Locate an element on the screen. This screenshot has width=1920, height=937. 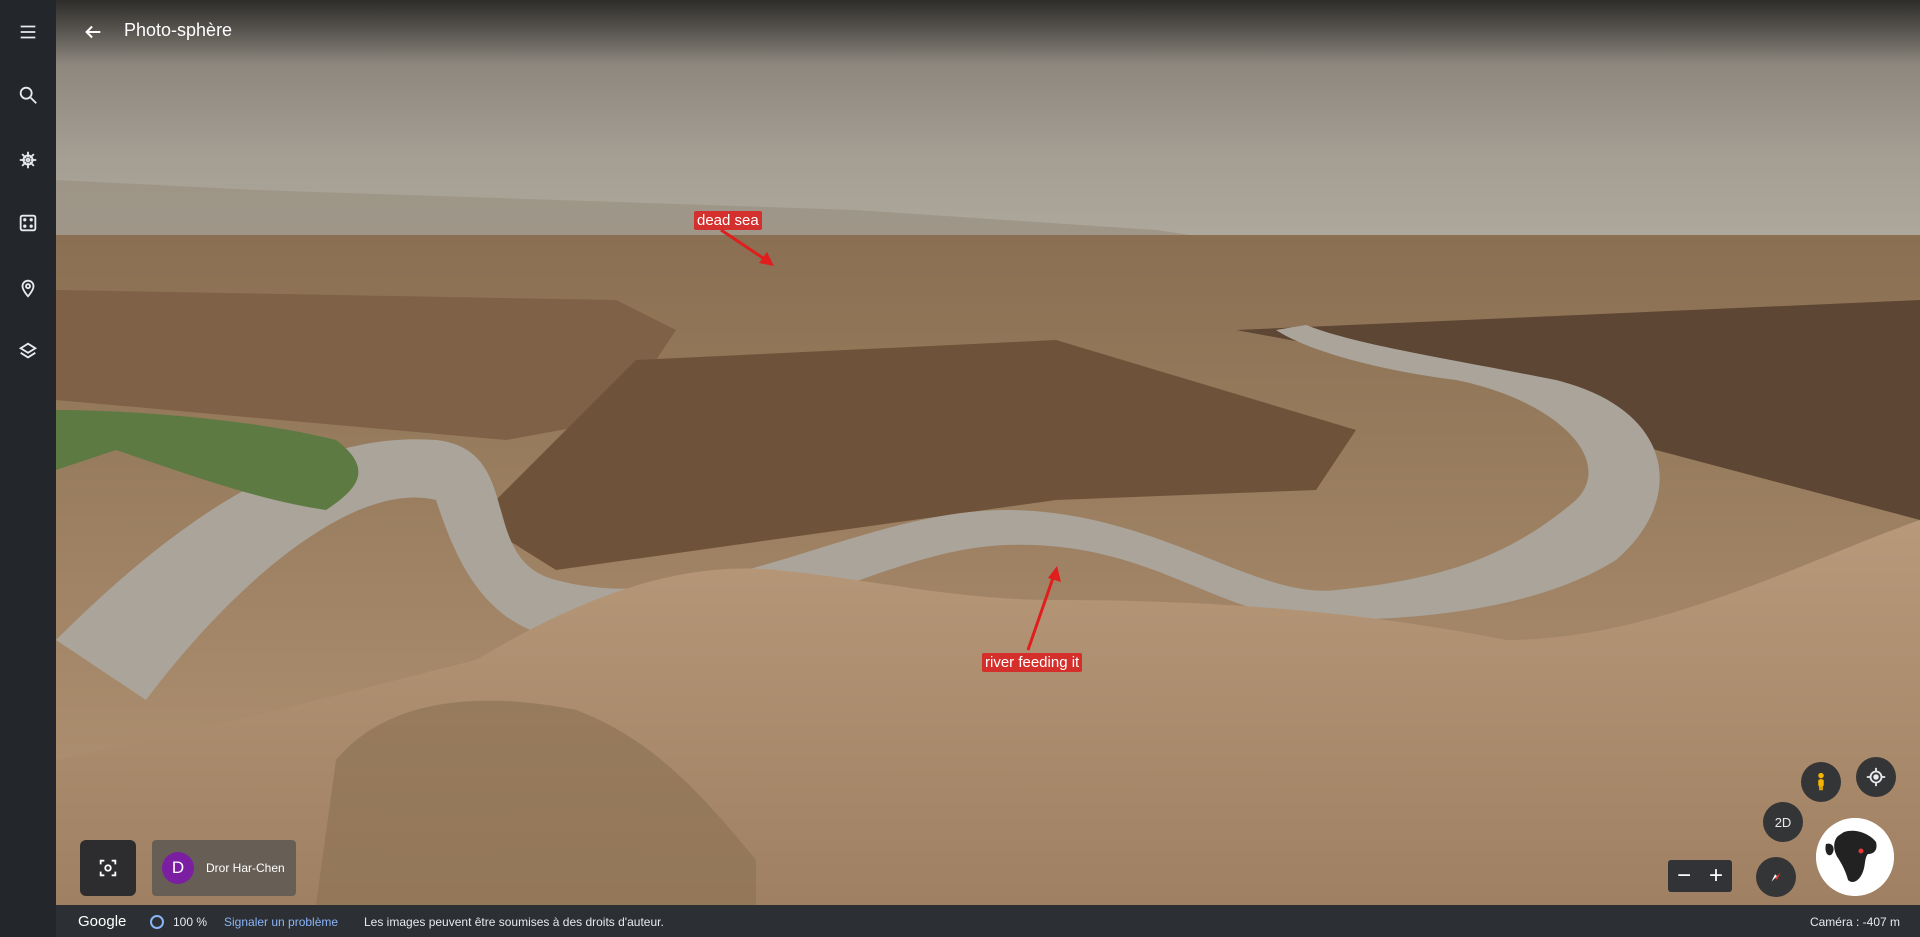
search-icon is located at coordinates (28, 95).